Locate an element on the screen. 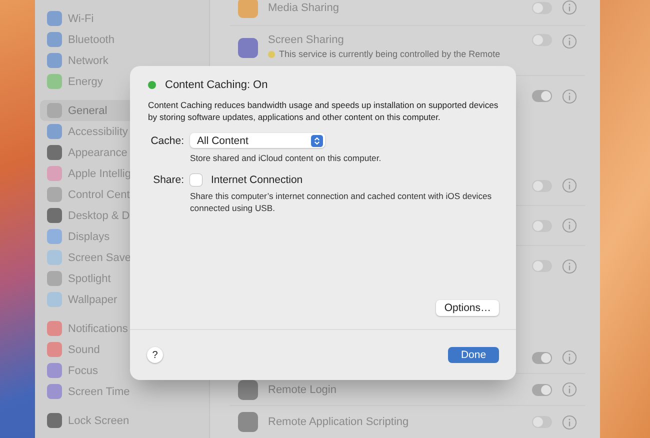  sidebar-item: Displays is located at coordinates (122, 236).